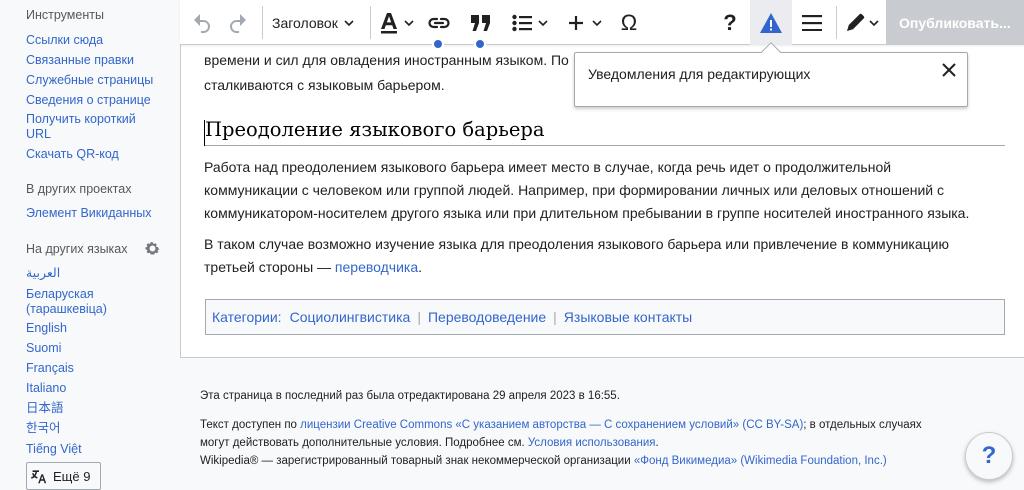 Image resolution: width=1024 pixels, height=490 pixels. I want to click on section-heading: Преодоление языкового барьера, so click(605, 132).